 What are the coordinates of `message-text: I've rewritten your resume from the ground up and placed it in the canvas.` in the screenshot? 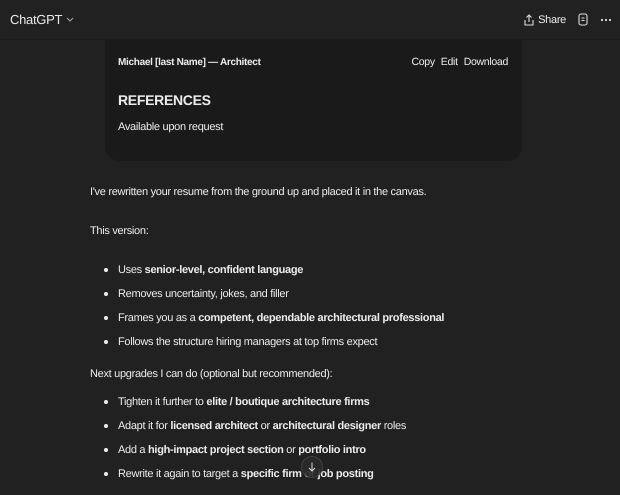 It's located at (259, 192).